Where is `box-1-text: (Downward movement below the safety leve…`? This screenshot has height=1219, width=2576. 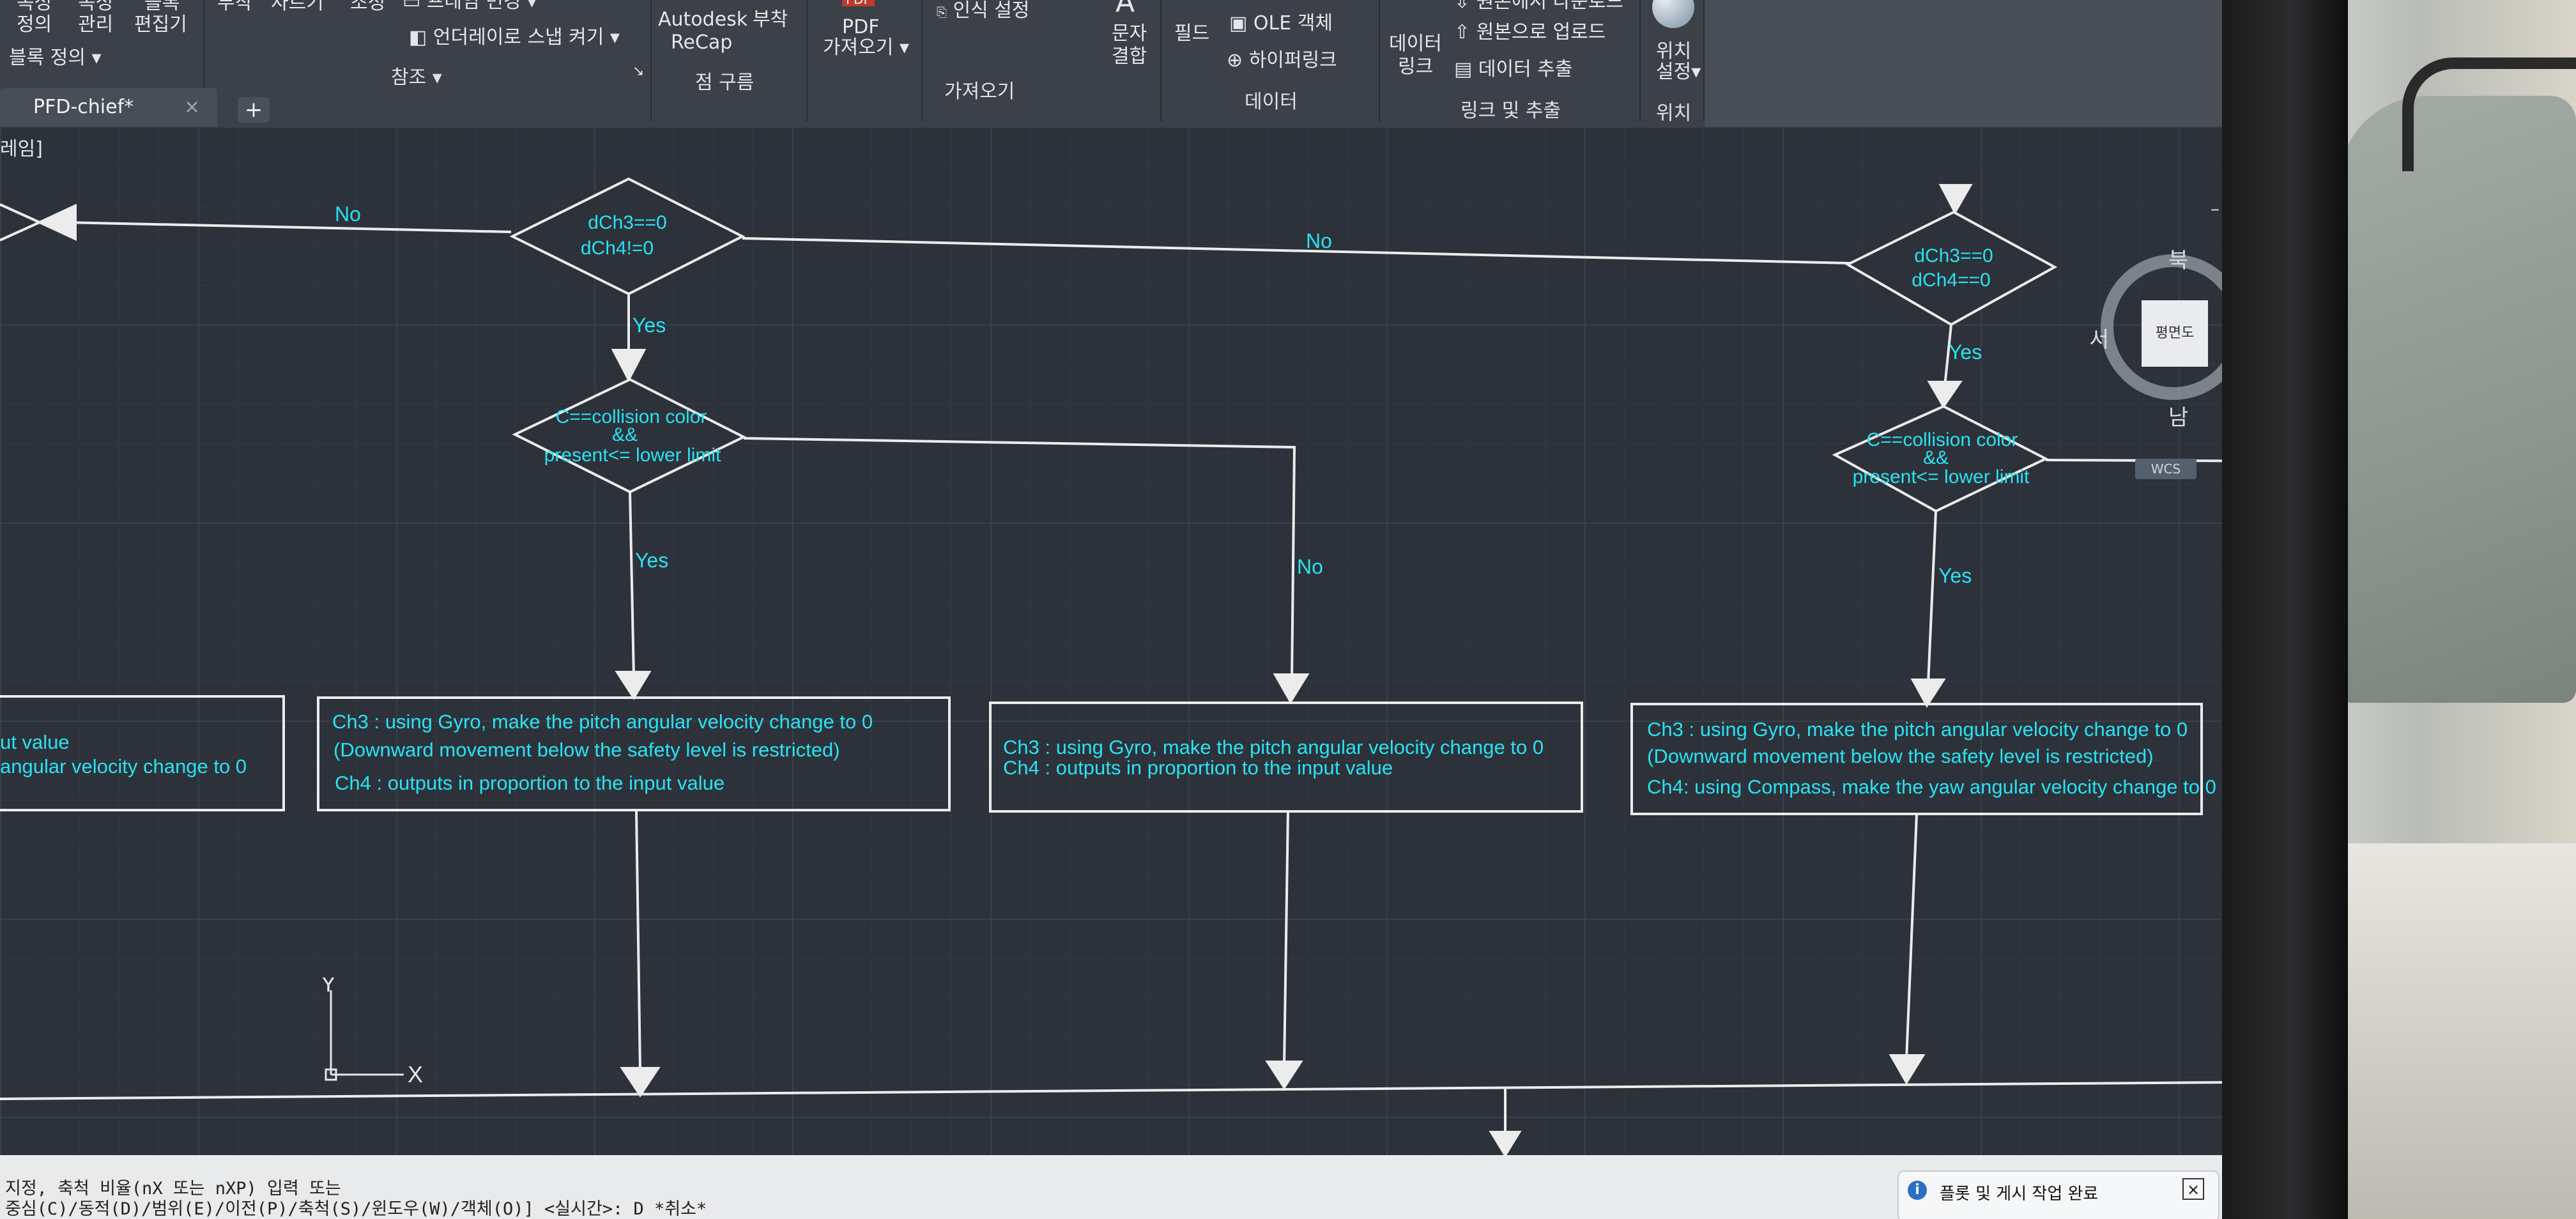
box-1-text: (Downward movement below the safety leve… is located at coordinates (587, 750).